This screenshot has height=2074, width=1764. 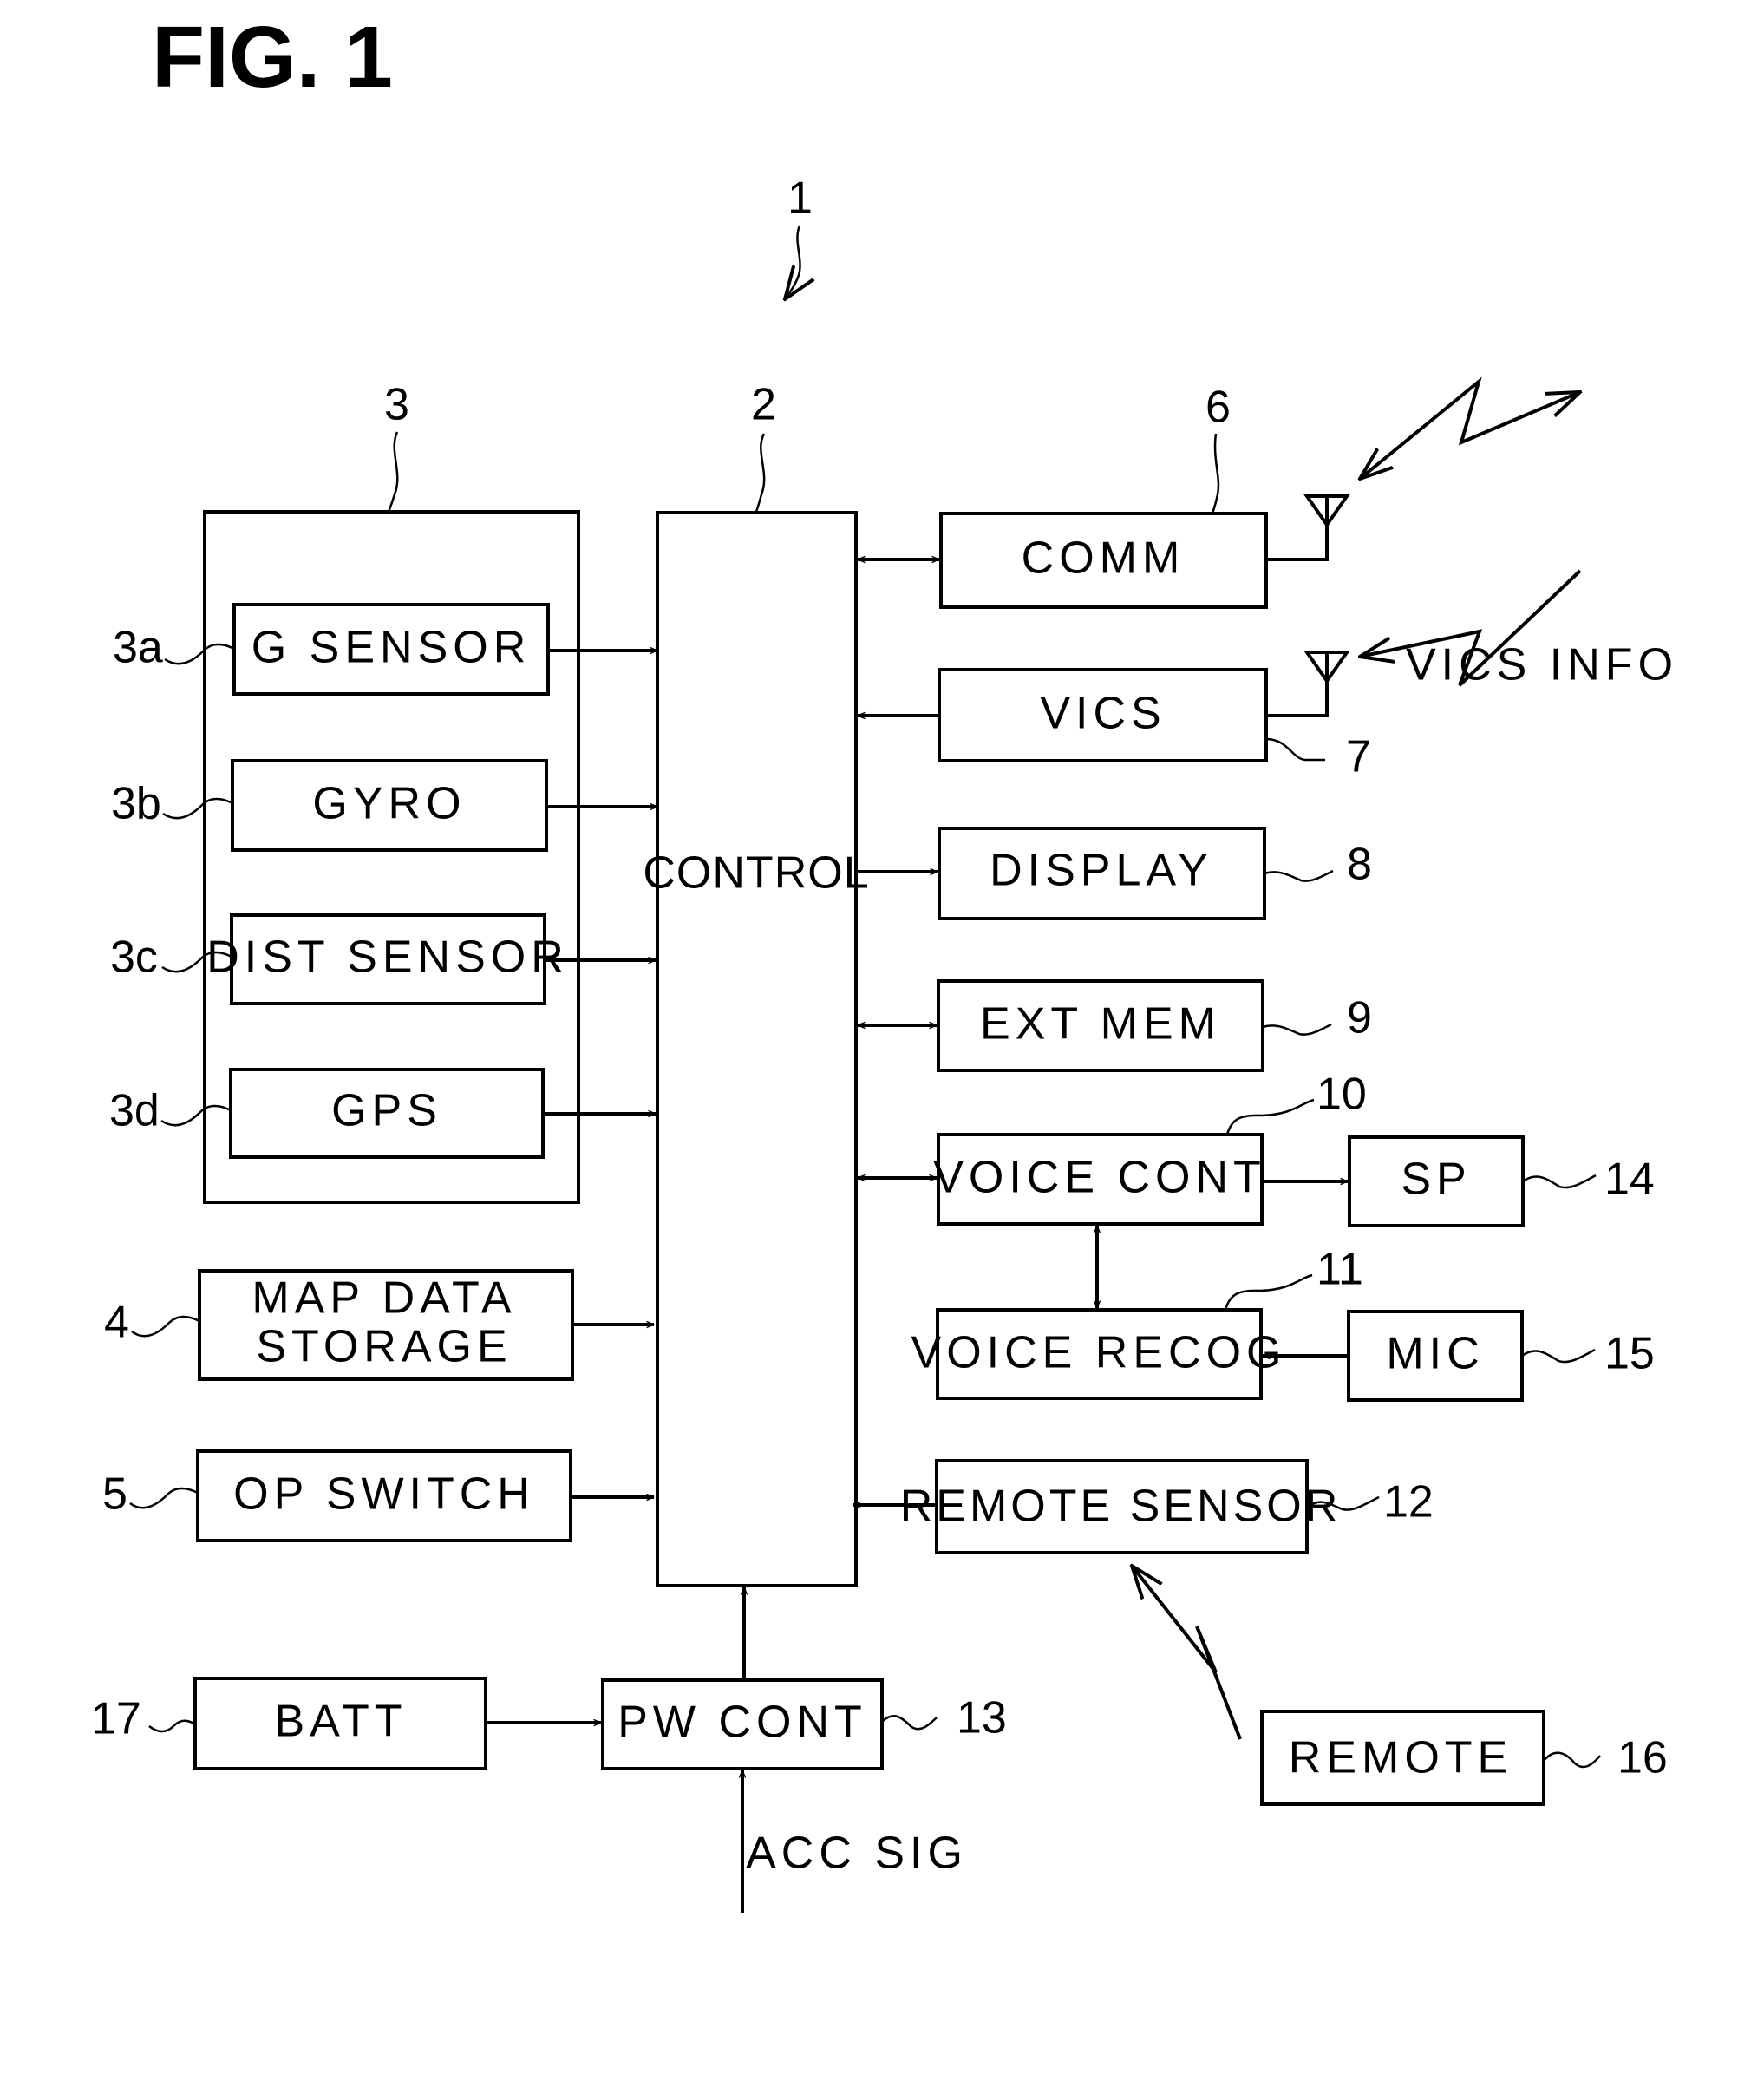 What do you see at coordinates (1099, 1178) in the screenshot?
I see `voice-cont-label: VOICE CONT` at bounding box center [1099, 1178].